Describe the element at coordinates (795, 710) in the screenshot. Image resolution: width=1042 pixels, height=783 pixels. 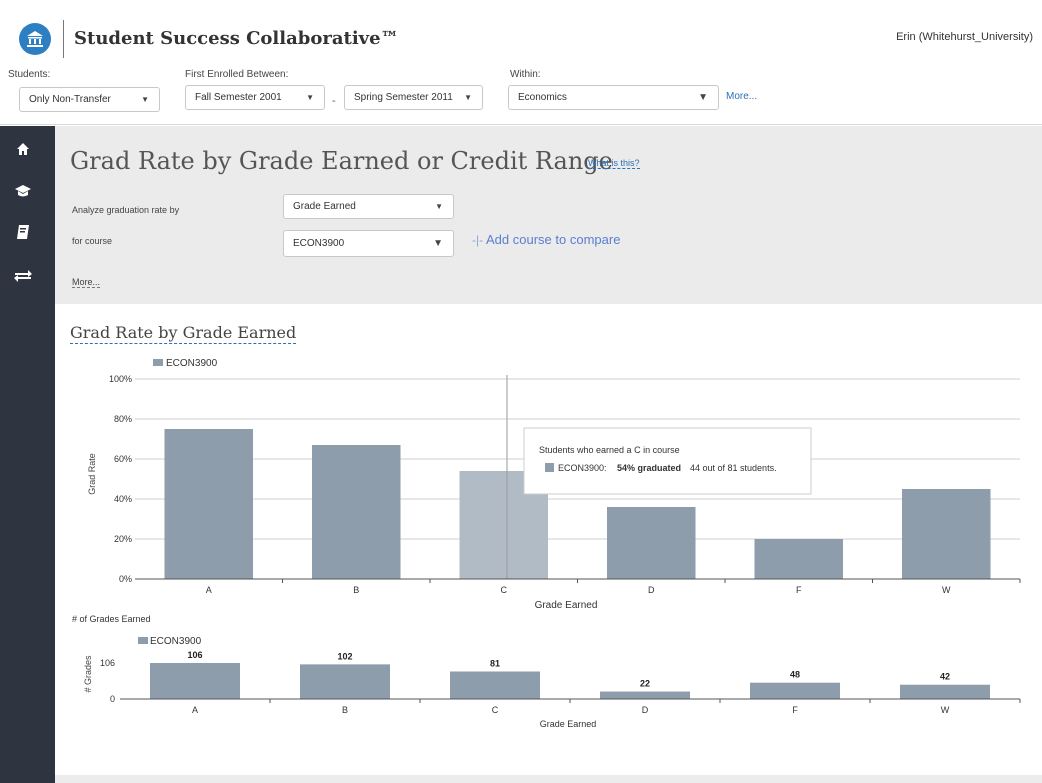
I see `count-x-tick-label: F` at that location.